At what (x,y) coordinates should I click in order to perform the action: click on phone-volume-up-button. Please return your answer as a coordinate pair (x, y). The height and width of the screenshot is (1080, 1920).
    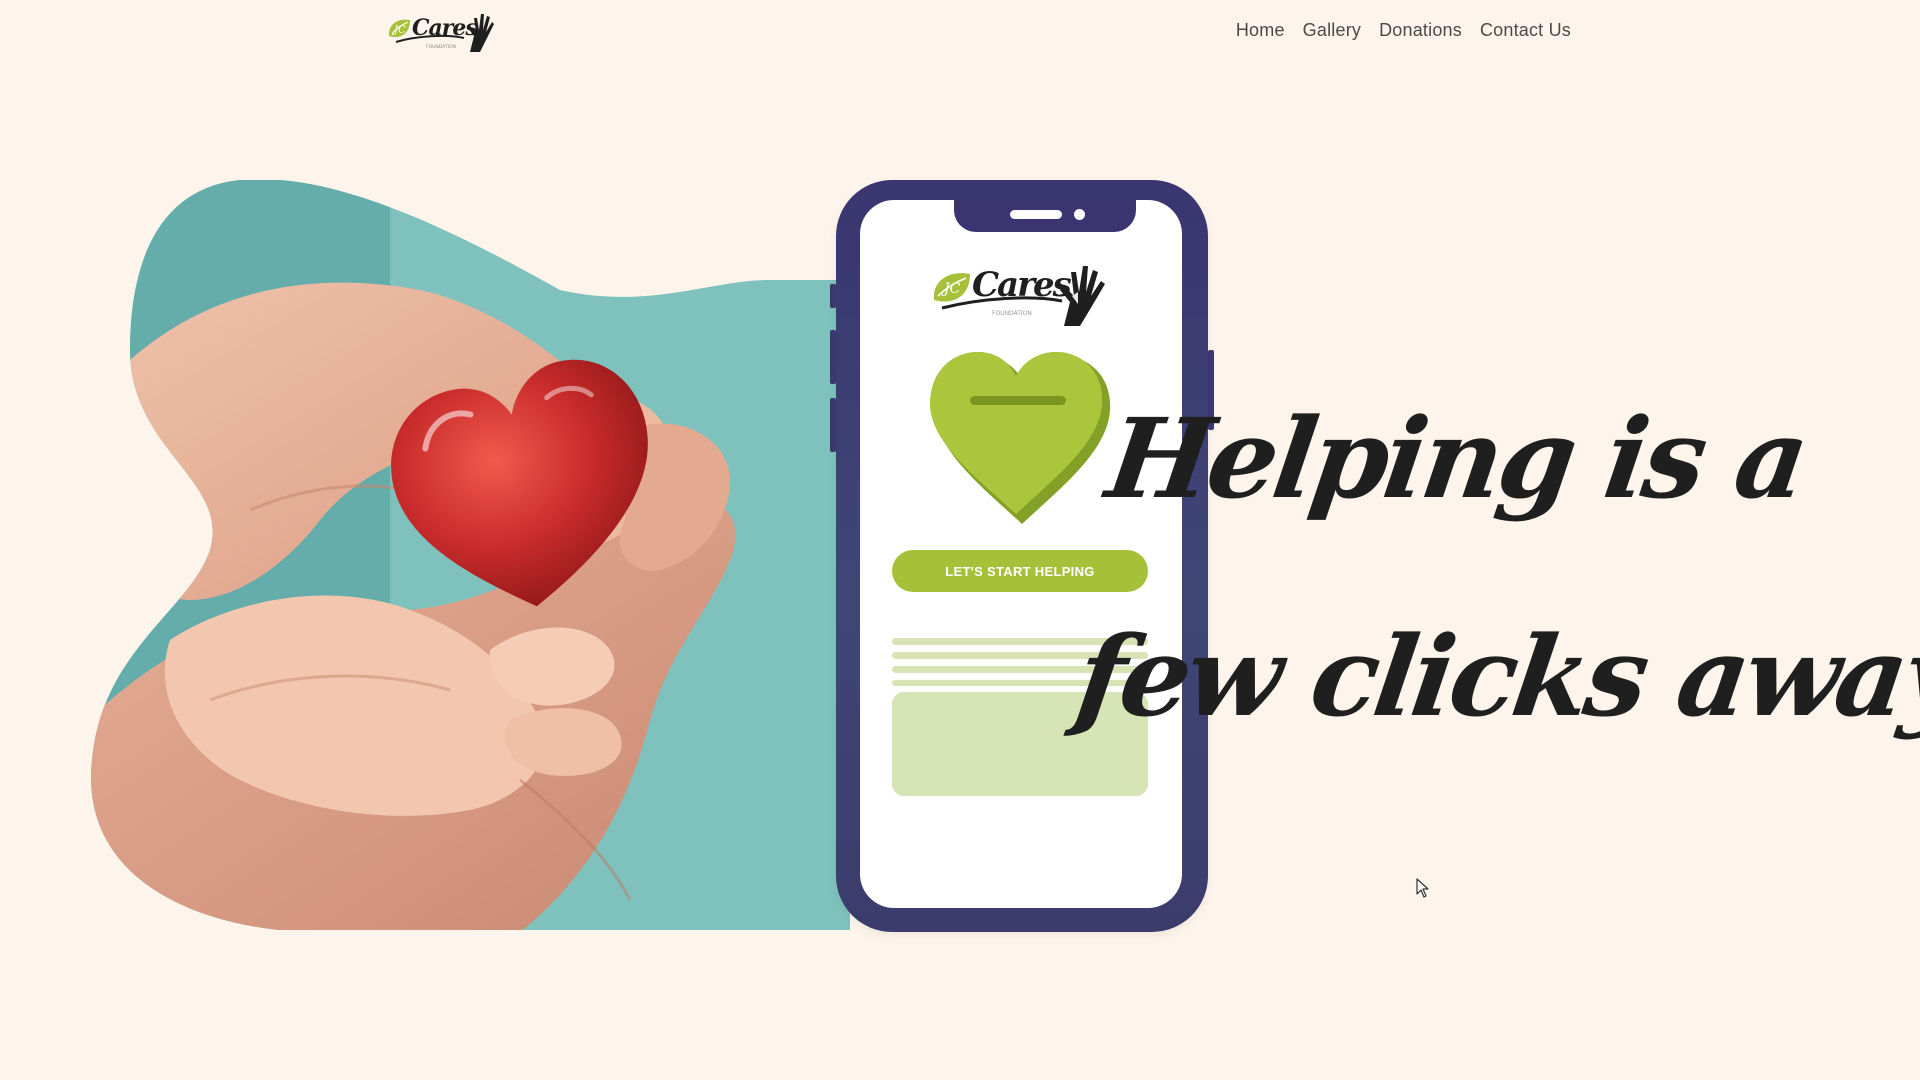
    Looking at the image, I should click on (833, 357).